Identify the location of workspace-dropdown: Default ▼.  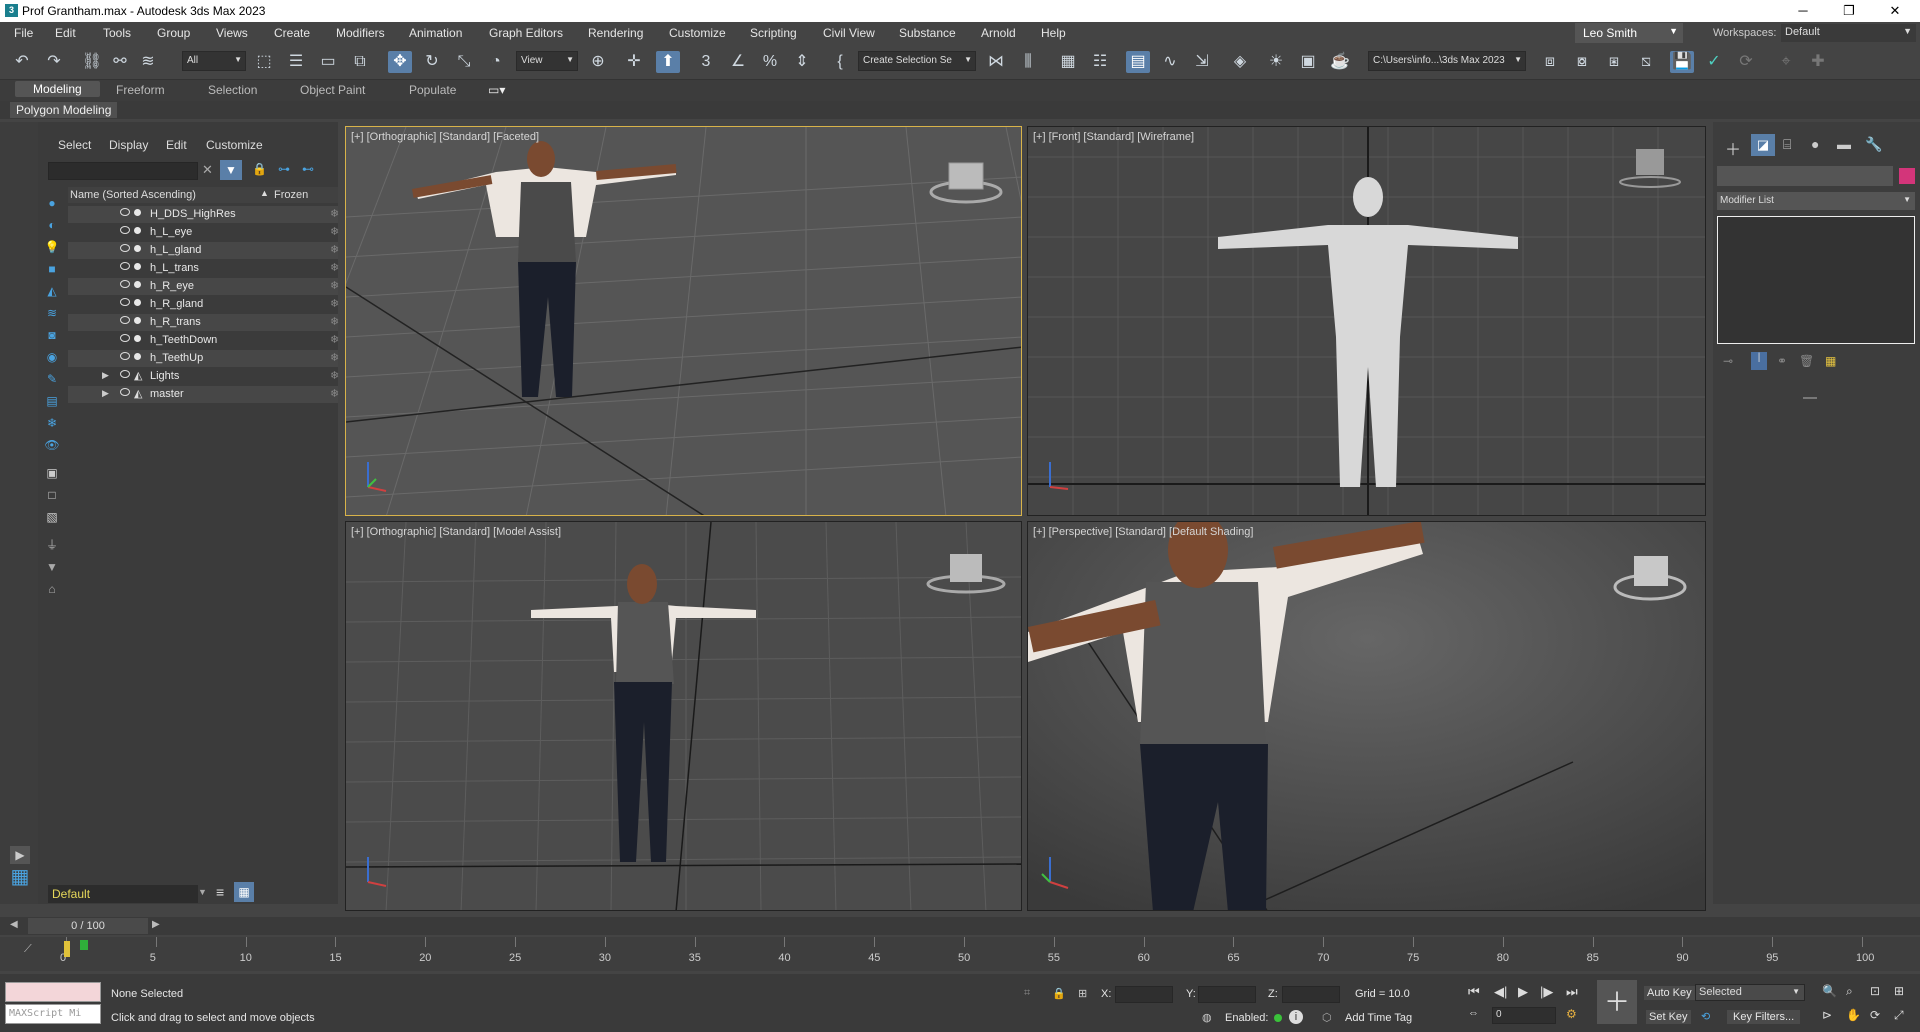
(1848, 33).